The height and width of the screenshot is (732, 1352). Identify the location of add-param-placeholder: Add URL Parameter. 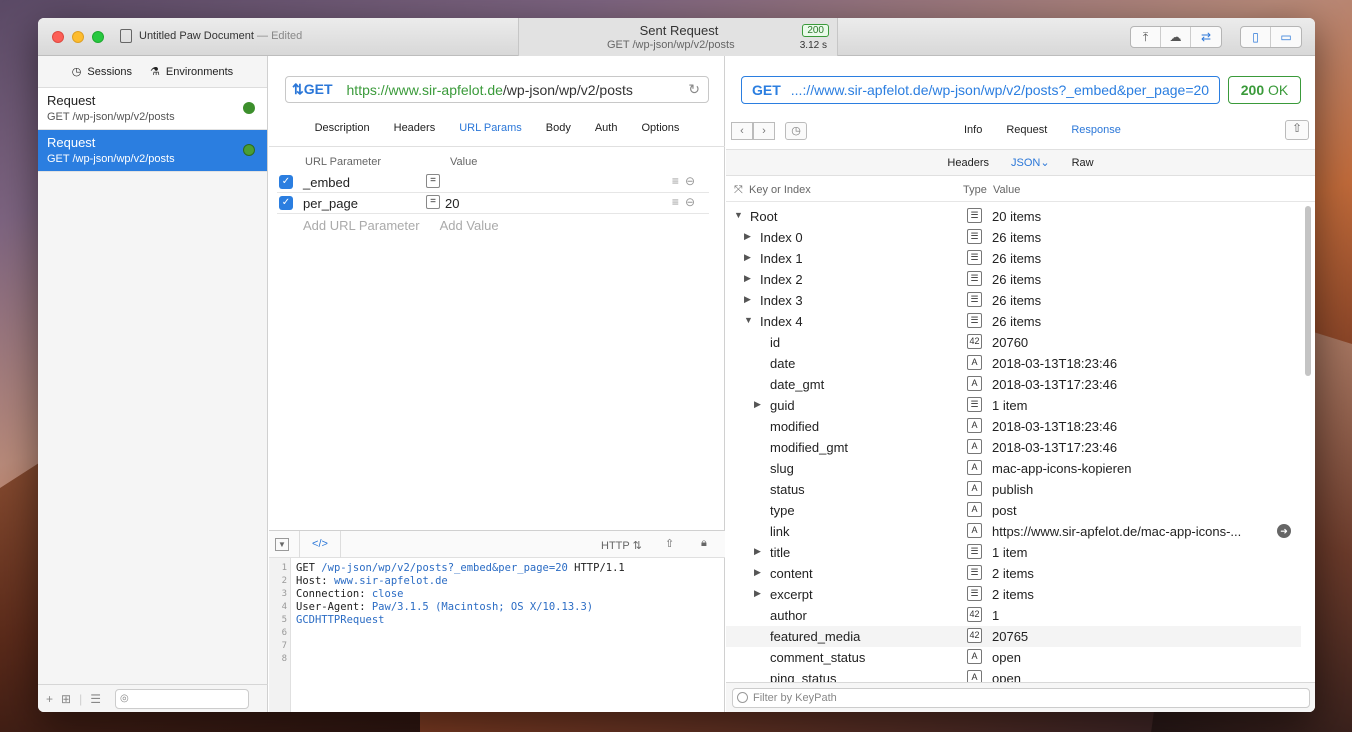
(361, 225).